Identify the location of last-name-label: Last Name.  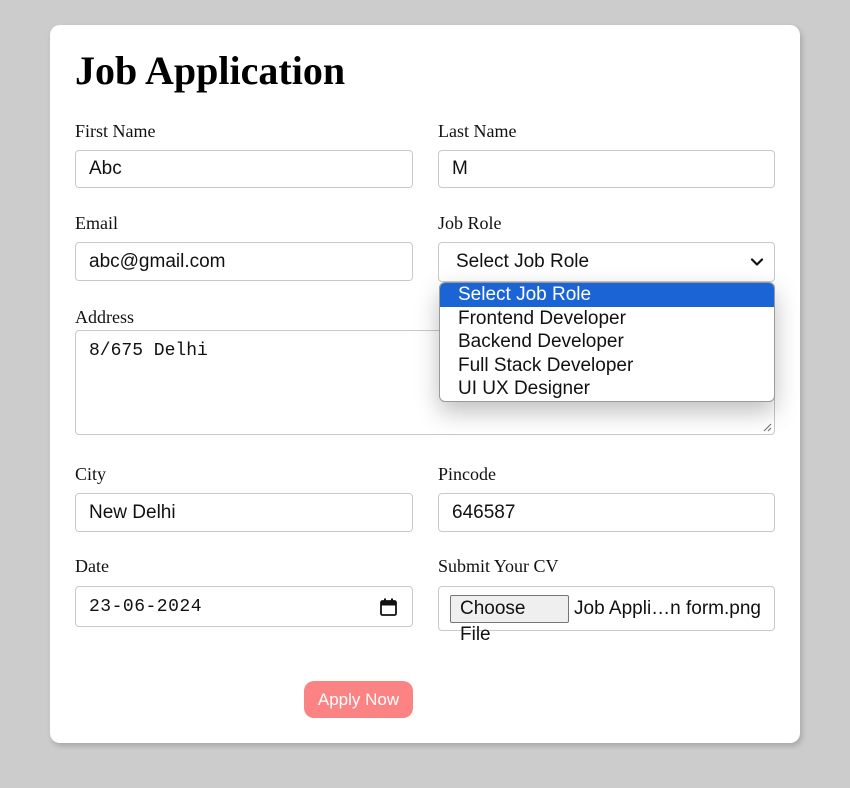
(477, 131).